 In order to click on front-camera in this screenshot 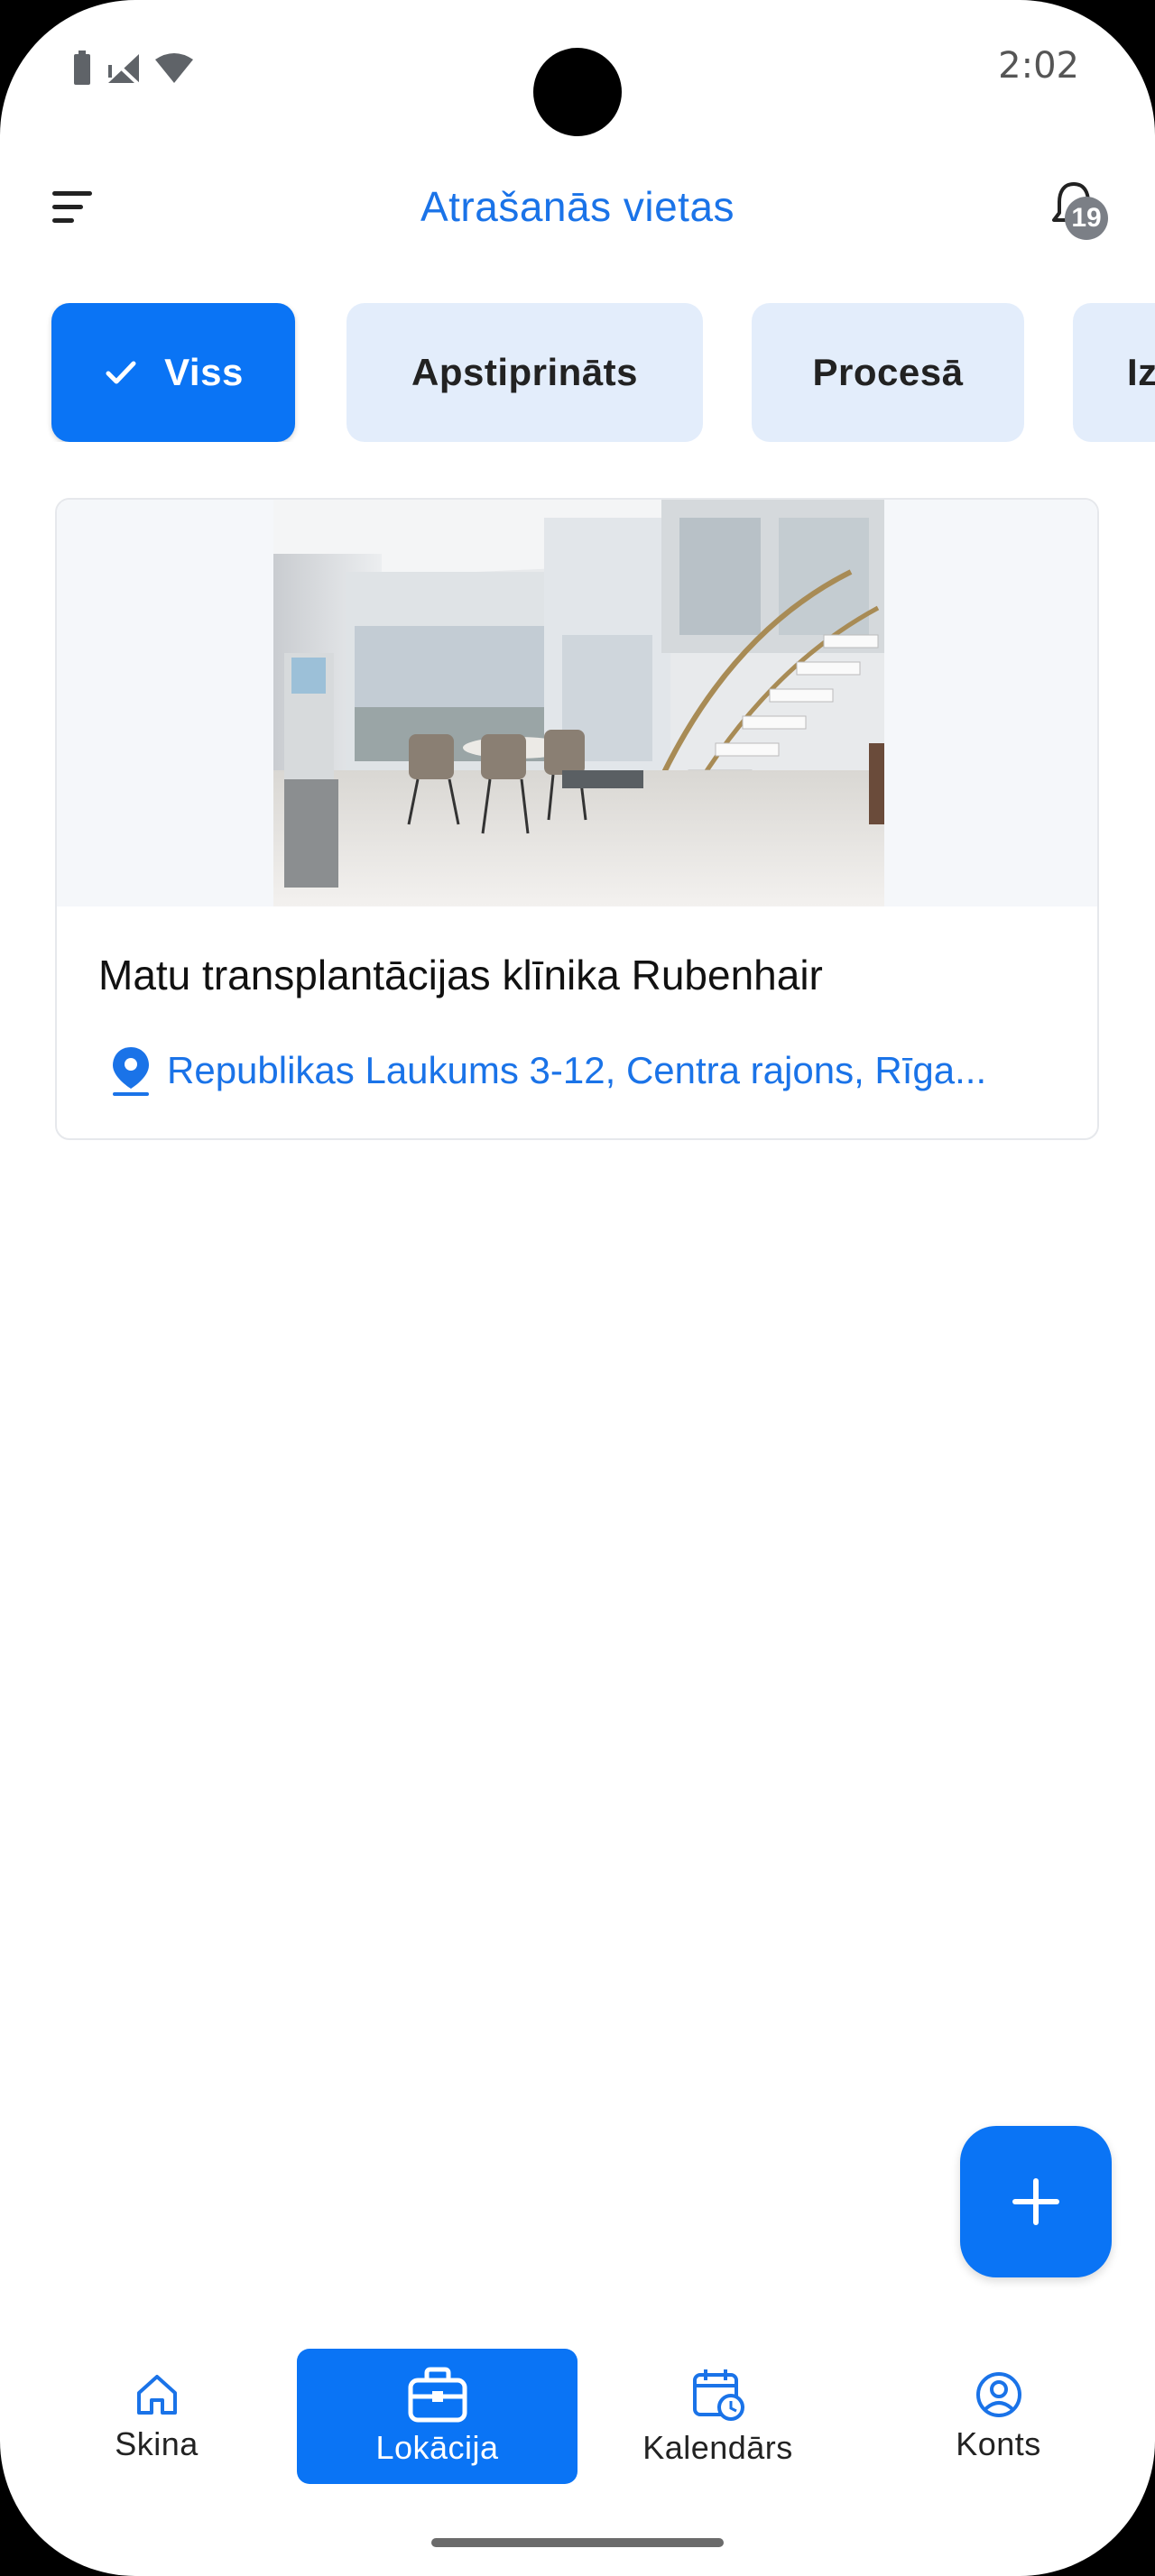, I will do `click(577, 92)`.